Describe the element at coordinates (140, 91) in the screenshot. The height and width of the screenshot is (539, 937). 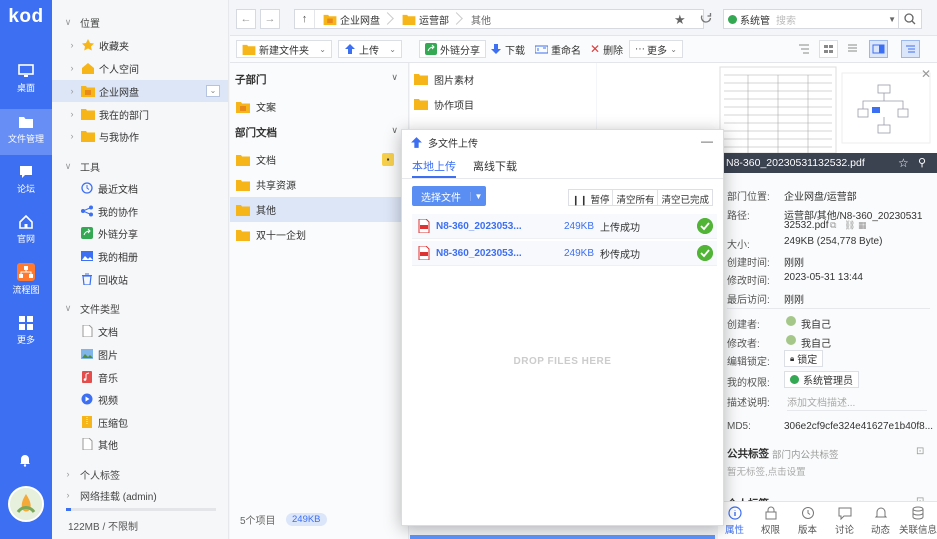
I see `tree-item-enterprise: › 企业网盘 ⌄` at that location.